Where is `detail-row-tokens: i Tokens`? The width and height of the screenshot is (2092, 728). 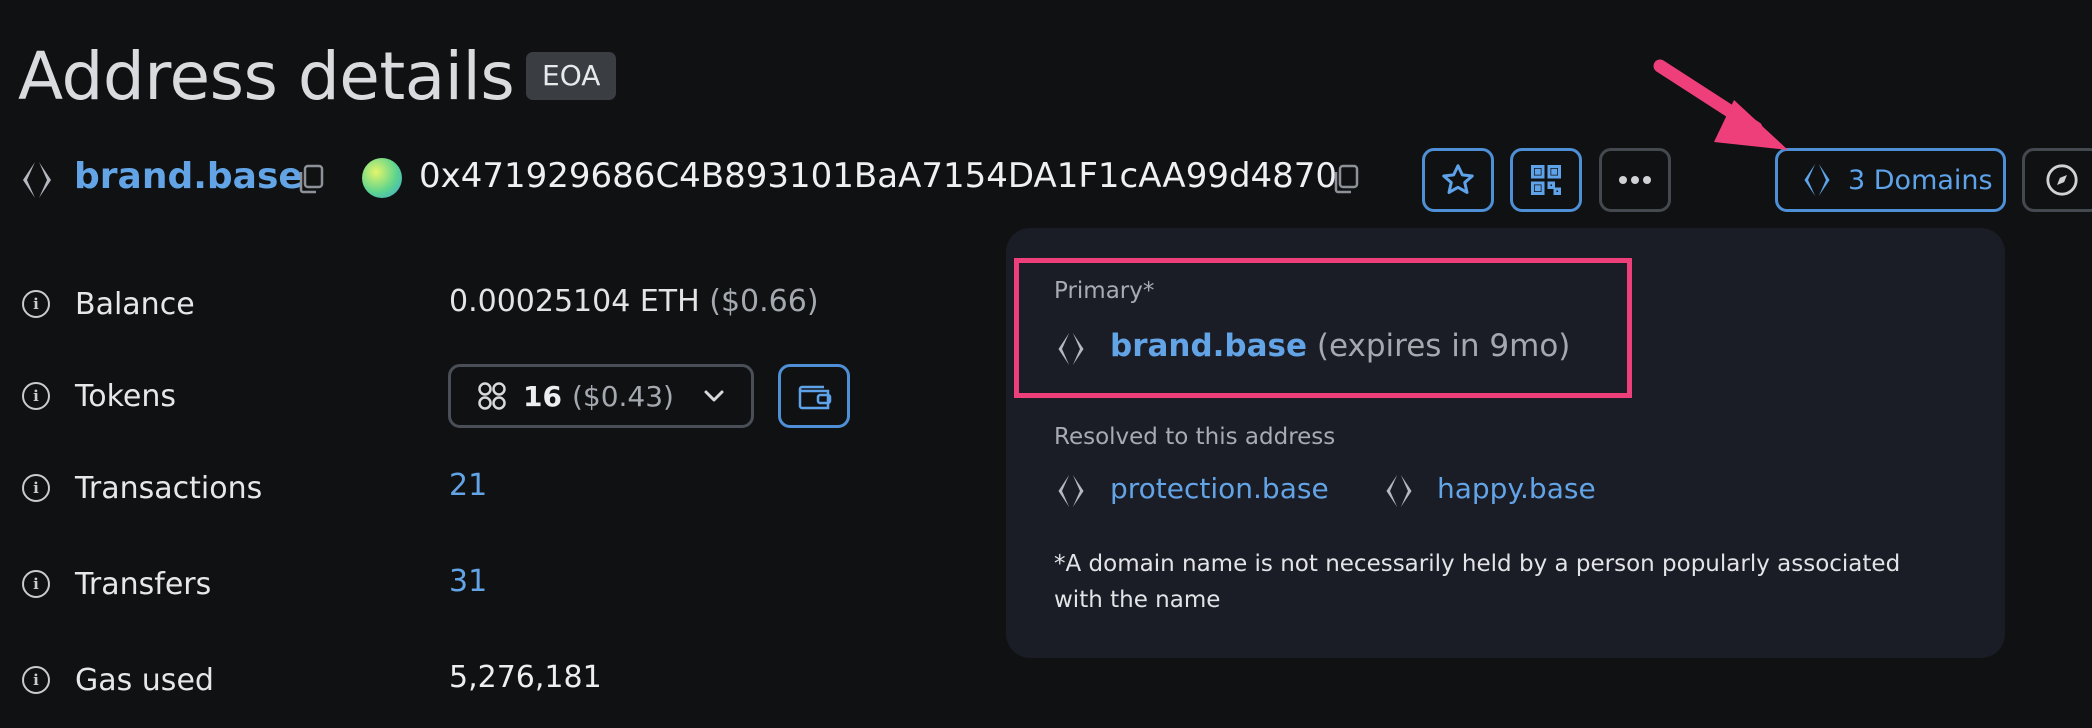
detail-row-tokens: i Tokens is located at coordinates (99, 396).